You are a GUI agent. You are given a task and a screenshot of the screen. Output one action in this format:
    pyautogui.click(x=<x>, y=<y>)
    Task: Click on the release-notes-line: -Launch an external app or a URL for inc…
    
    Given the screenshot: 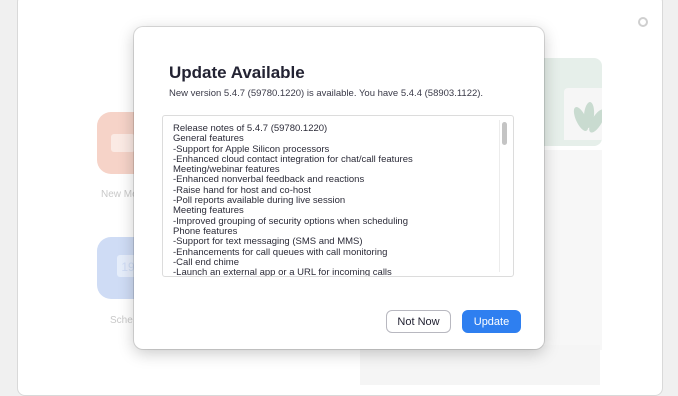 What is the action you would take?
    pyautogui.click(x=282, y=272)
    